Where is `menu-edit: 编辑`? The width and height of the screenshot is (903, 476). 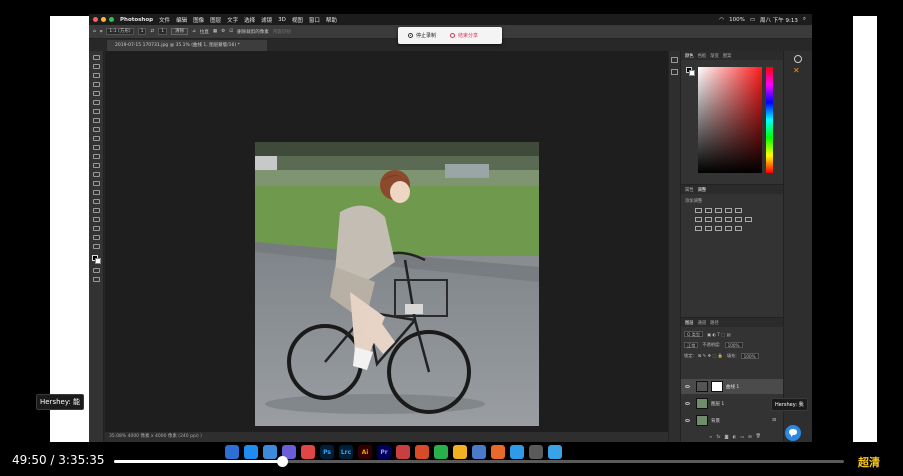 menu-edit: 编辑 is located at coordinates (181, 20).